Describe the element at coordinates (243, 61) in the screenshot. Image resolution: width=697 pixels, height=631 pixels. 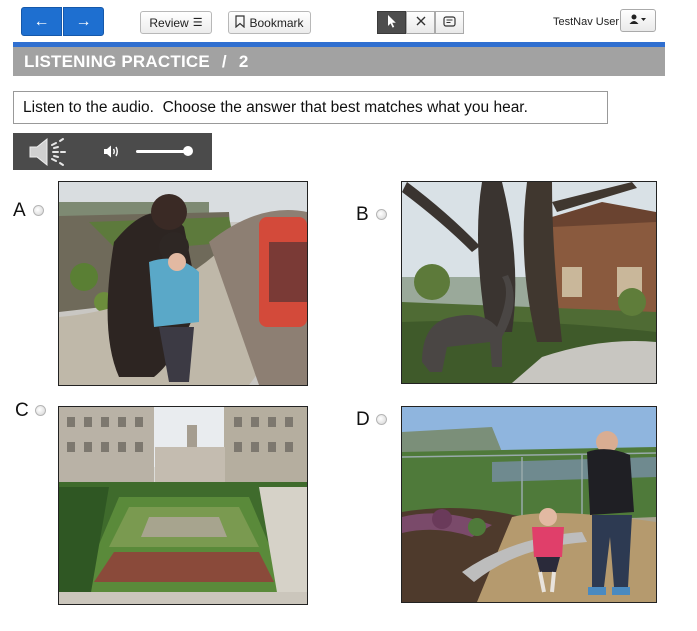
I see `question-number: 2` at that location.